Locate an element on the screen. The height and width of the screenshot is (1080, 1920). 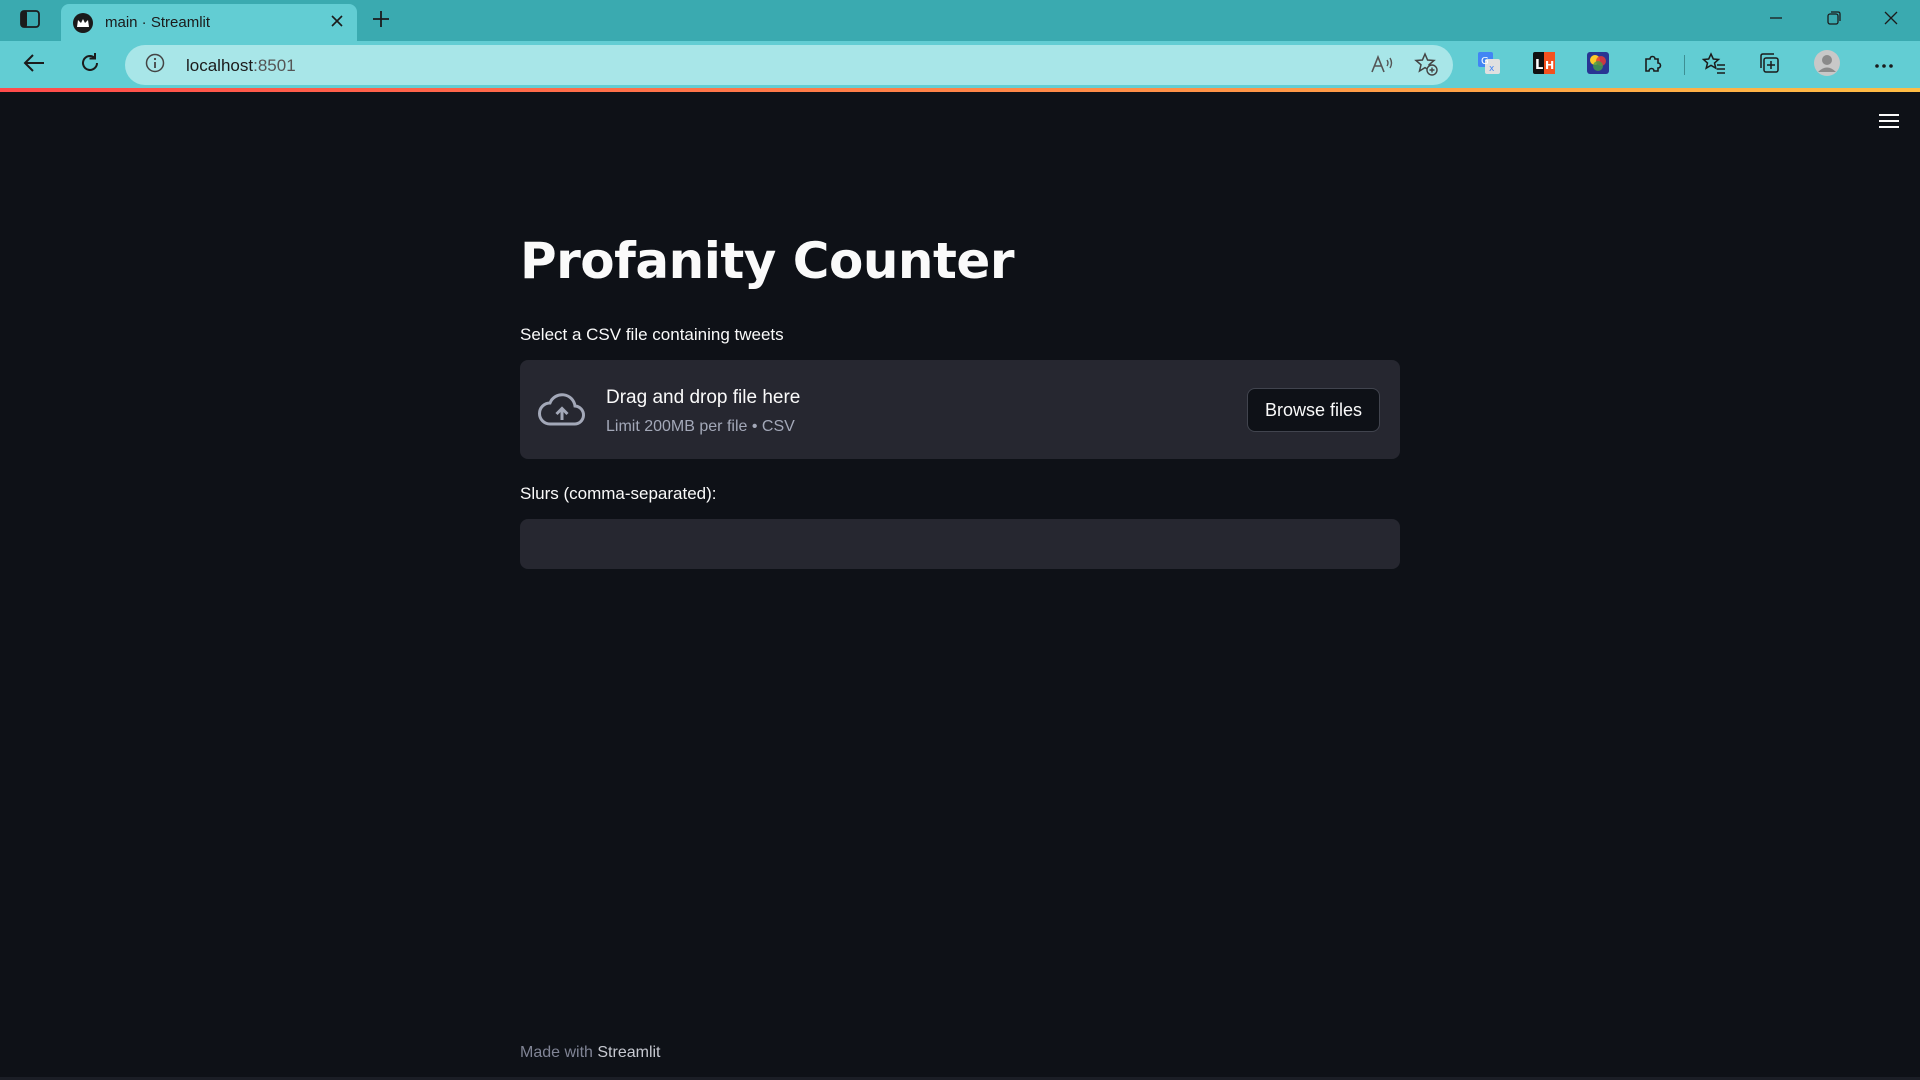
star-plus-icon is located at coordinates (1426, 66).